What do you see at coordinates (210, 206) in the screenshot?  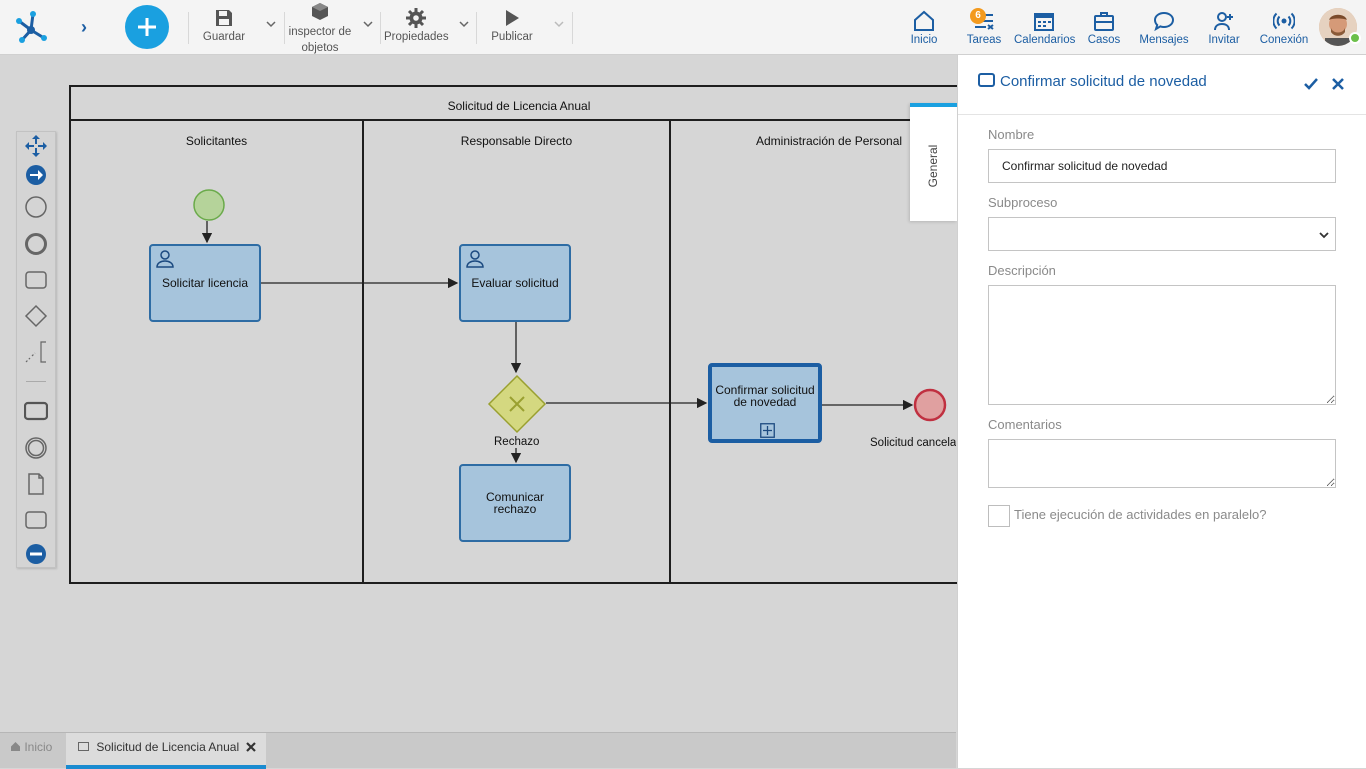 I see `start-event` at bounding box center [210, 206].